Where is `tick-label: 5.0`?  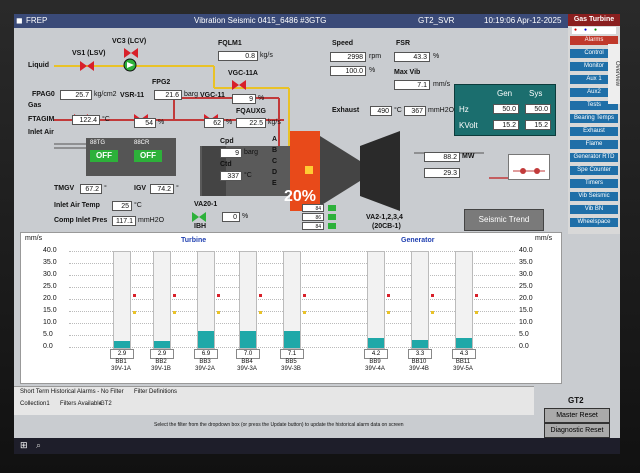 tick-label: 5.0 is located at coordinates (524, 334).